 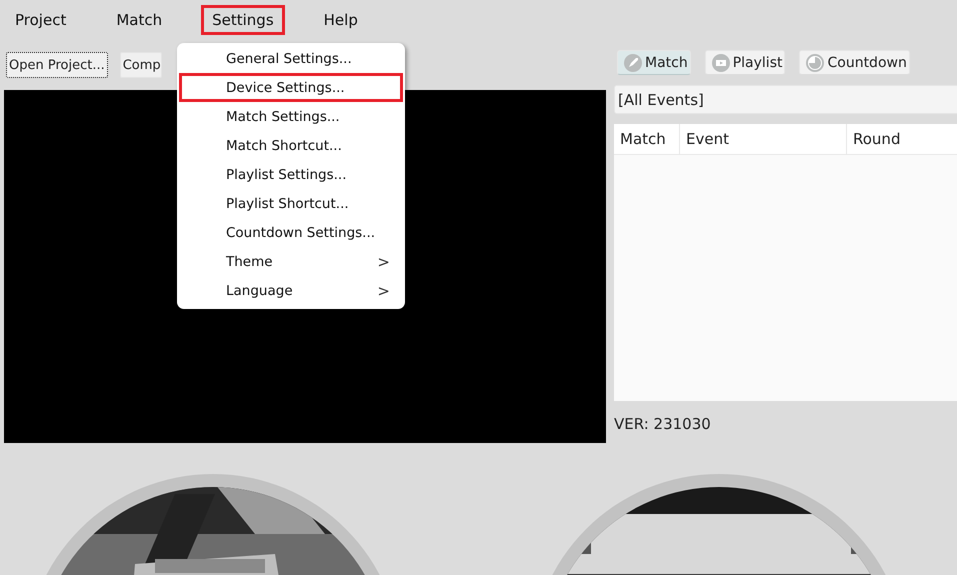 I want to click on menu-item: Project, so click(x=41, y=20).